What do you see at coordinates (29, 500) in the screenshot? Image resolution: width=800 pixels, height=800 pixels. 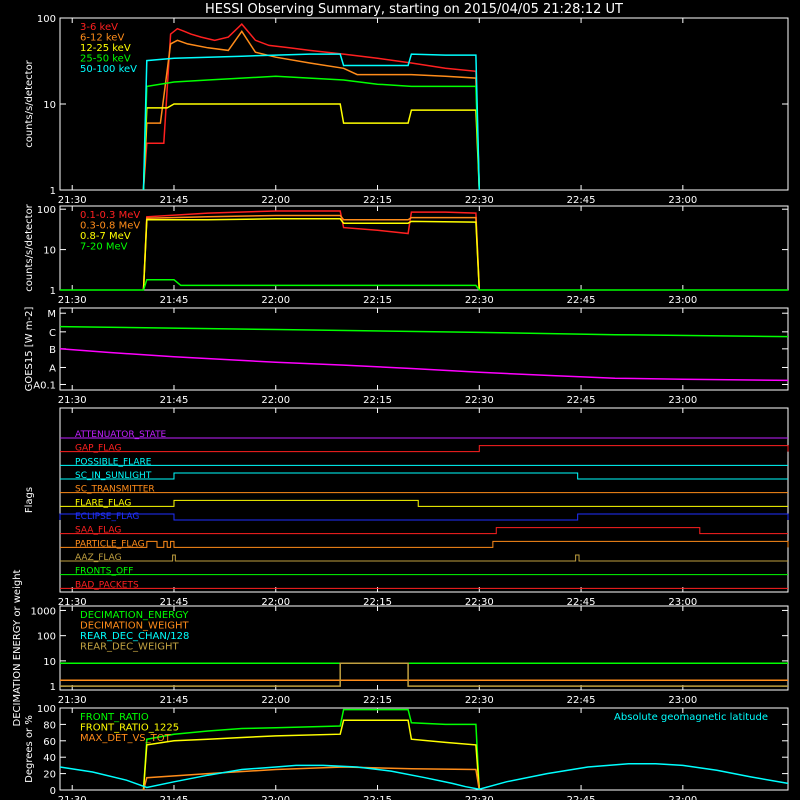 I see `y-axis-label: Flags` at bounding box center [29, 500].